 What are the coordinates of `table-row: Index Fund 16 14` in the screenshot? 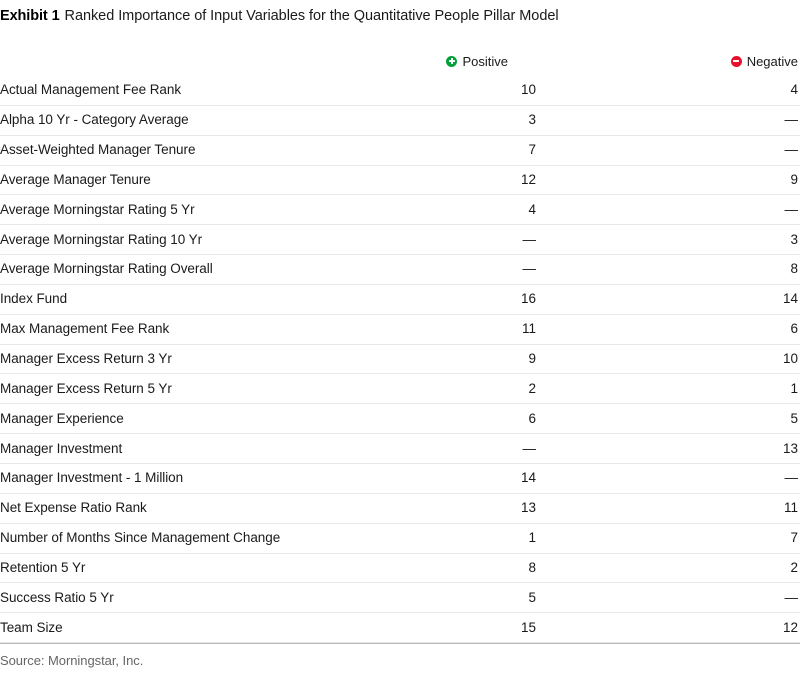 It's located at (400, 300).